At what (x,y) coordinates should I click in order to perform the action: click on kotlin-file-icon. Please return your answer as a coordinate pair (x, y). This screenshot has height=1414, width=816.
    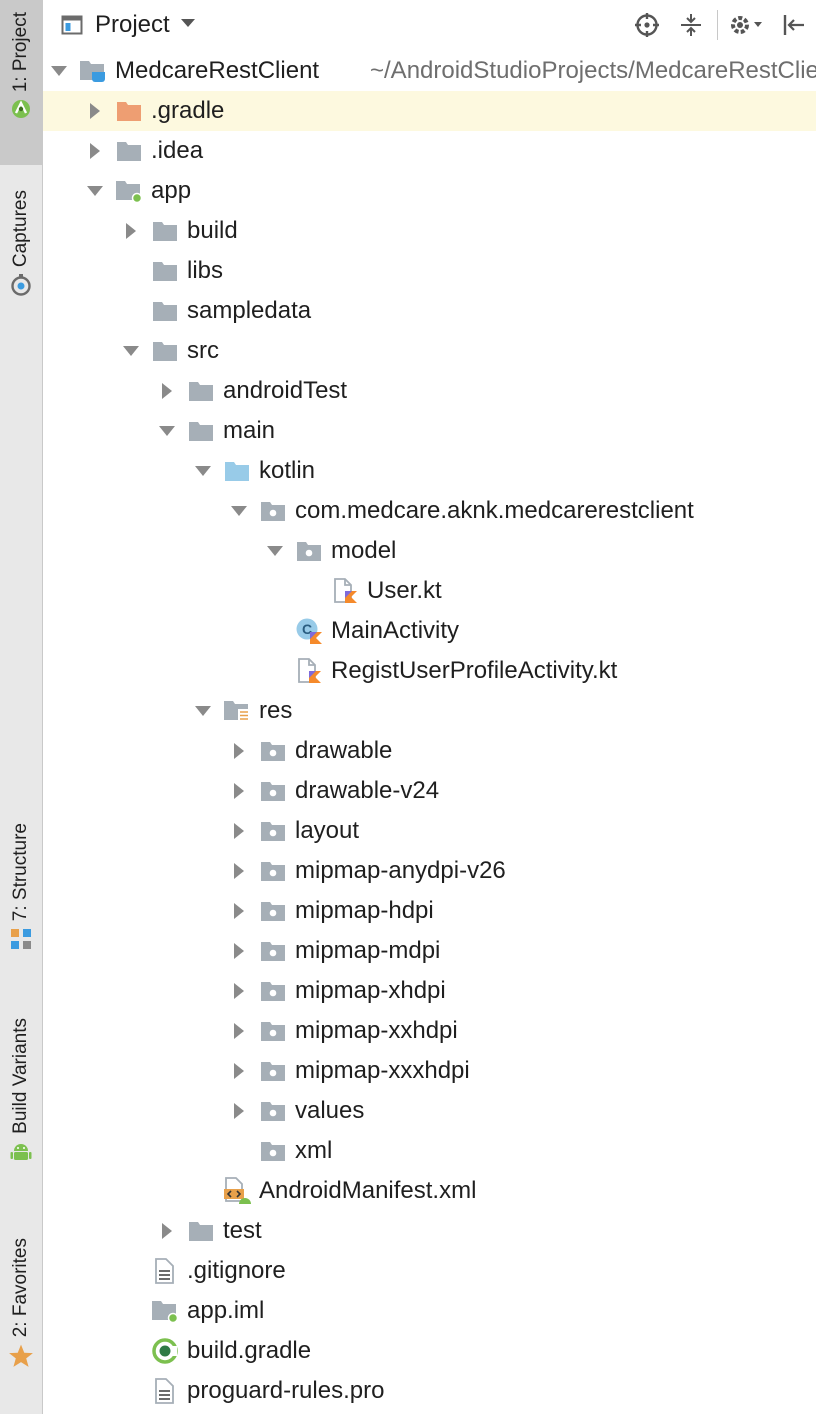
    Looking at the image, I should click on (309, 671).